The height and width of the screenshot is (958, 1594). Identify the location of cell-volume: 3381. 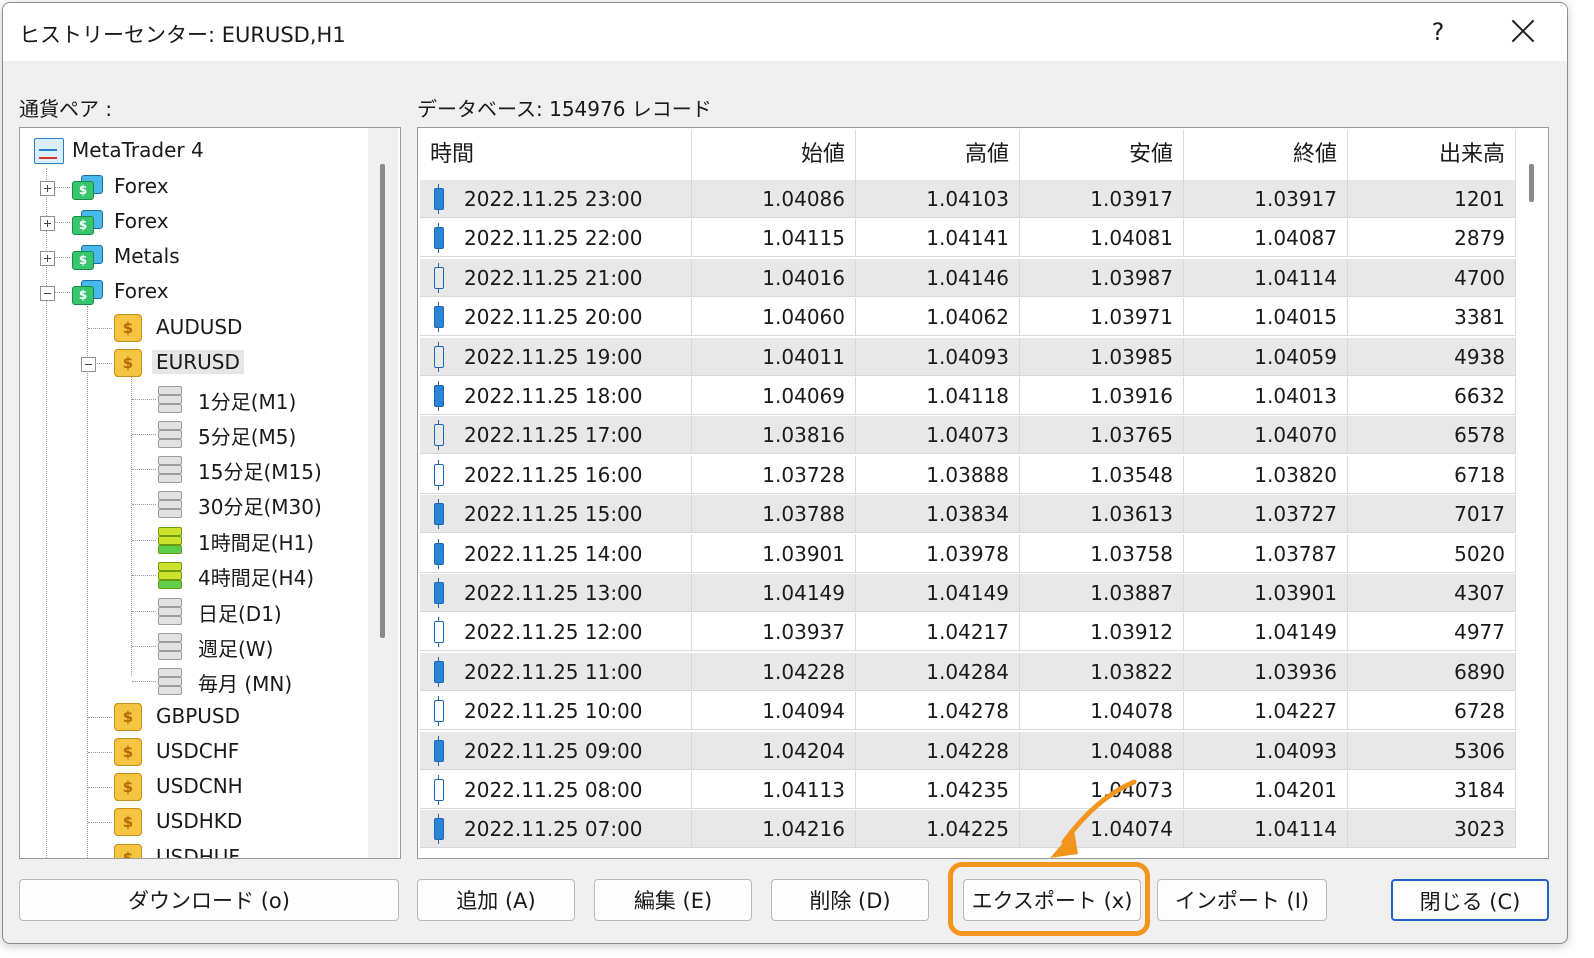
(1432, 317).